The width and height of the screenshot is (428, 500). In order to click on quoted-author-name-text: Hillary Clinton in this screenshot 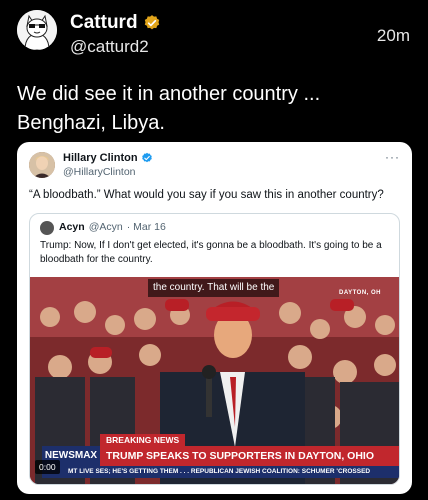, I will do `click(100, 158)`.